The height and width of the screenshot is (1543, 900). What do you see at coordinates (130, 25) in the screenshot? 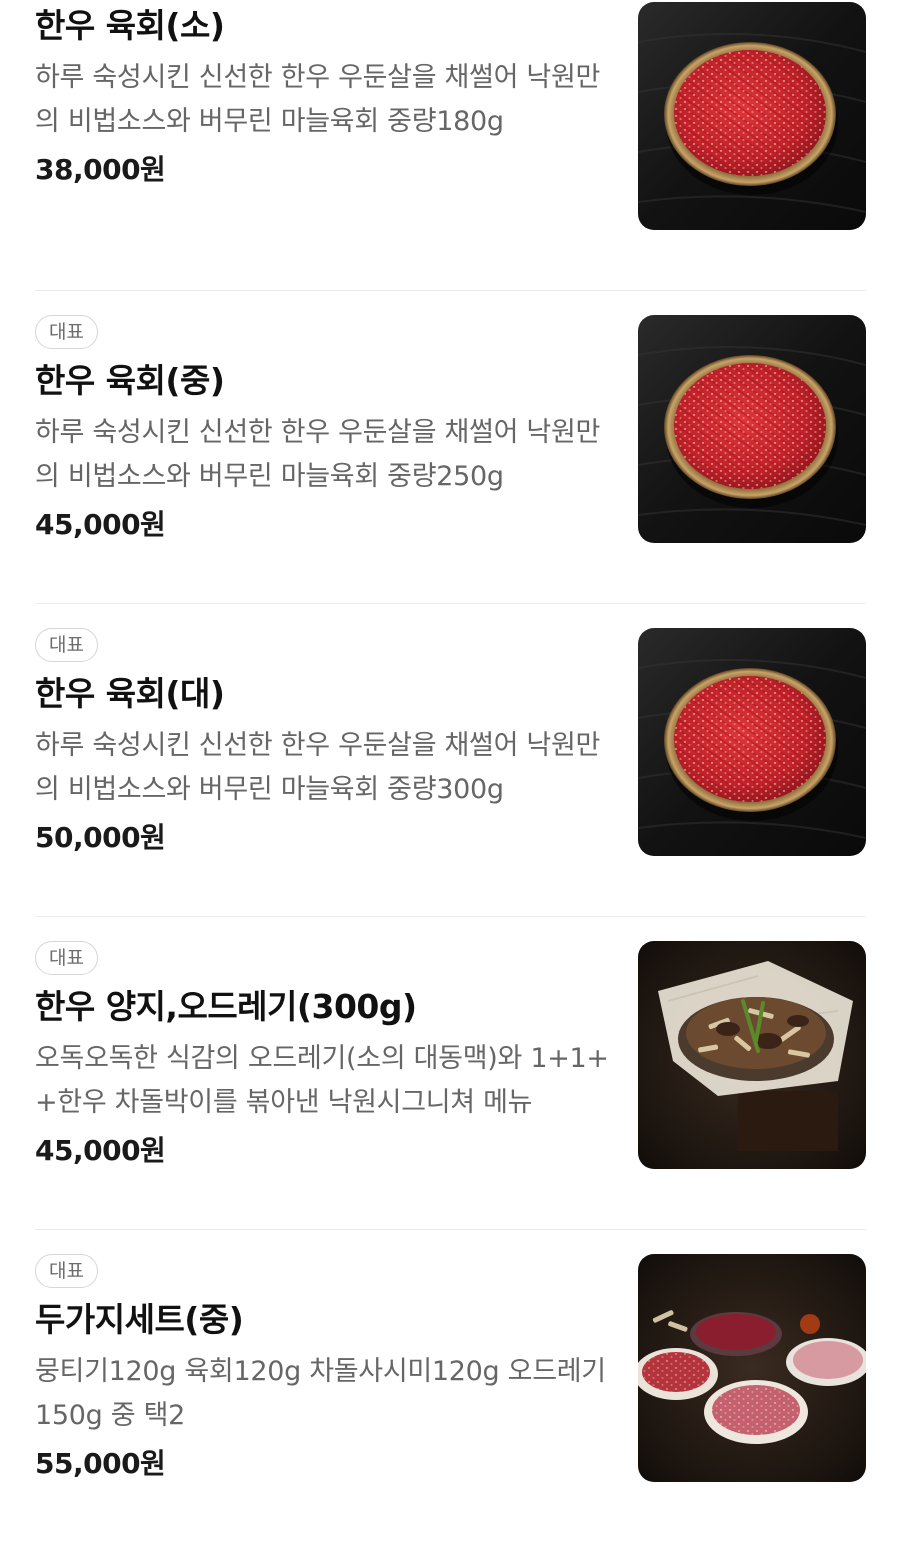
I see `menu-item-name: 한우 육회(소)` at bounding box center [130, 25].